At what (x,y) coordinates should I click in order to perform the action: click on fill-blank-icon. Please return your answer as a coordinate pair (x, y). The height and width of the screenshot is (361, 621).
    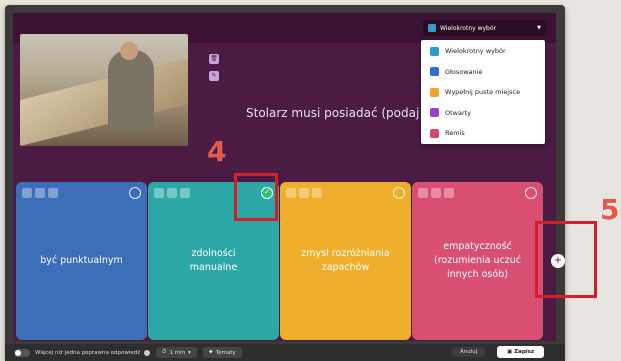
    Looking at the image, I should click on (434, 92).